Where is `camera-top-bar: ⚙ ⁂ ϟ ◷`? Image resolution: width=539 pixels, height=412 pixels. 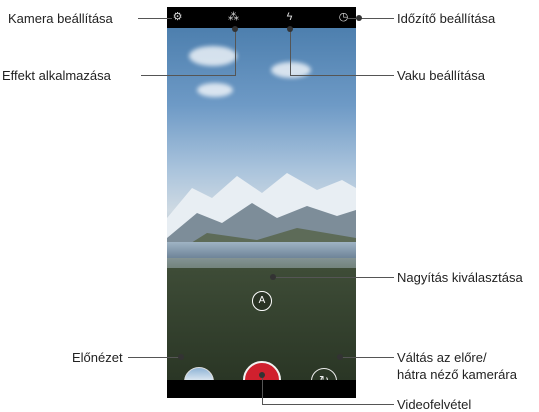 camera-top-bar: ⚙ ⁂ ϟ ◷ is located at coordinates (261, 17).